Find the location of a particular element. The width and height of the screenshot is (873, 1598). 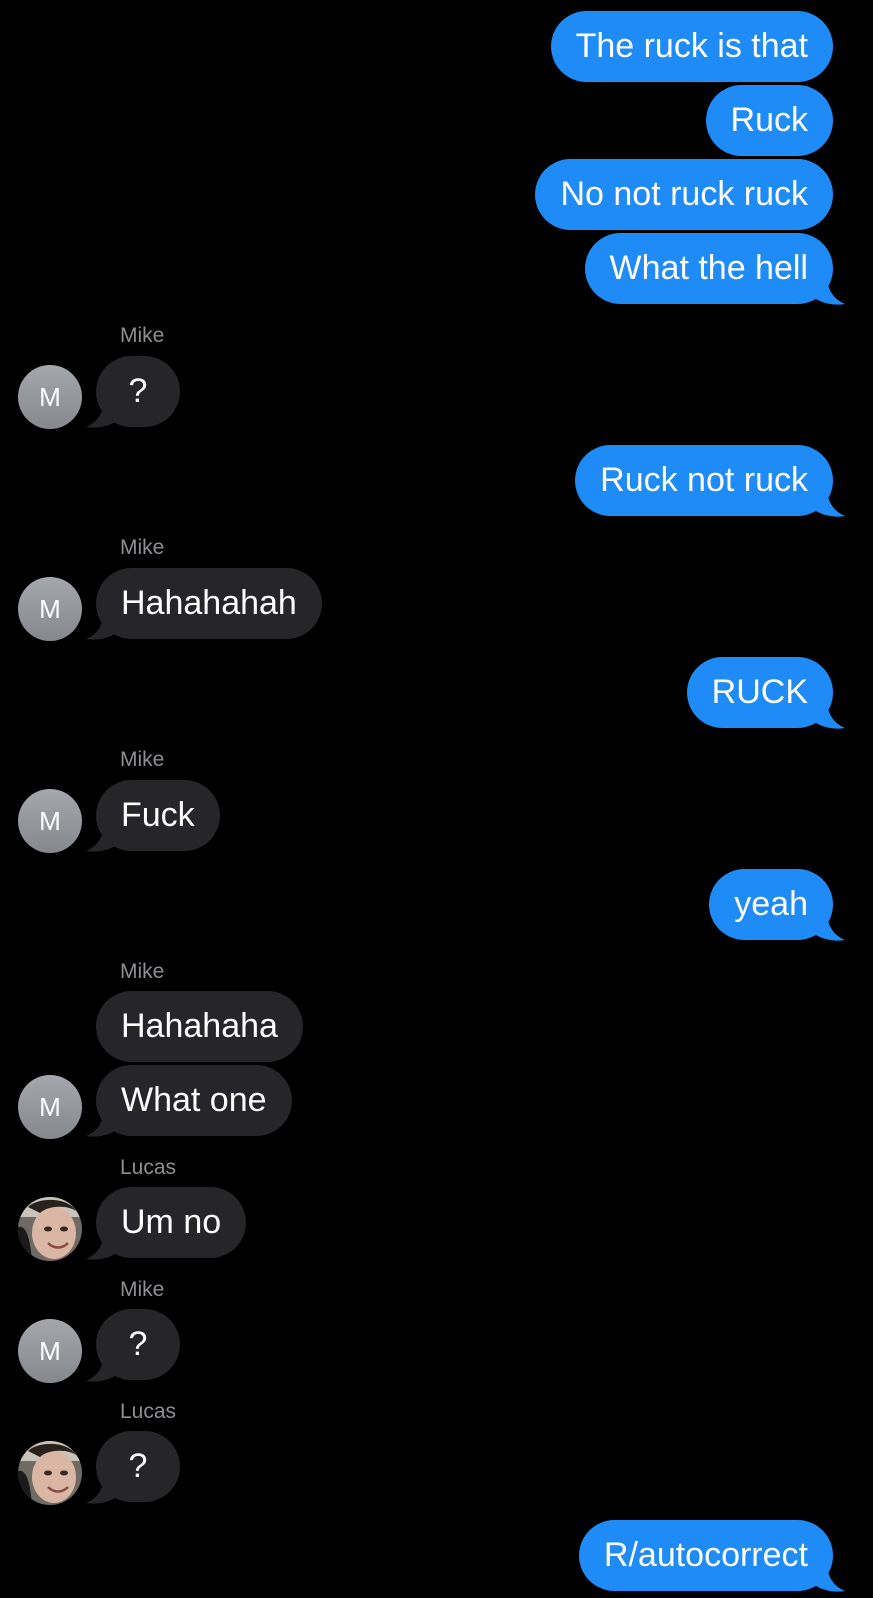

incoming-message-bubble: Hahahaha is located at coordinates (199, 1026).